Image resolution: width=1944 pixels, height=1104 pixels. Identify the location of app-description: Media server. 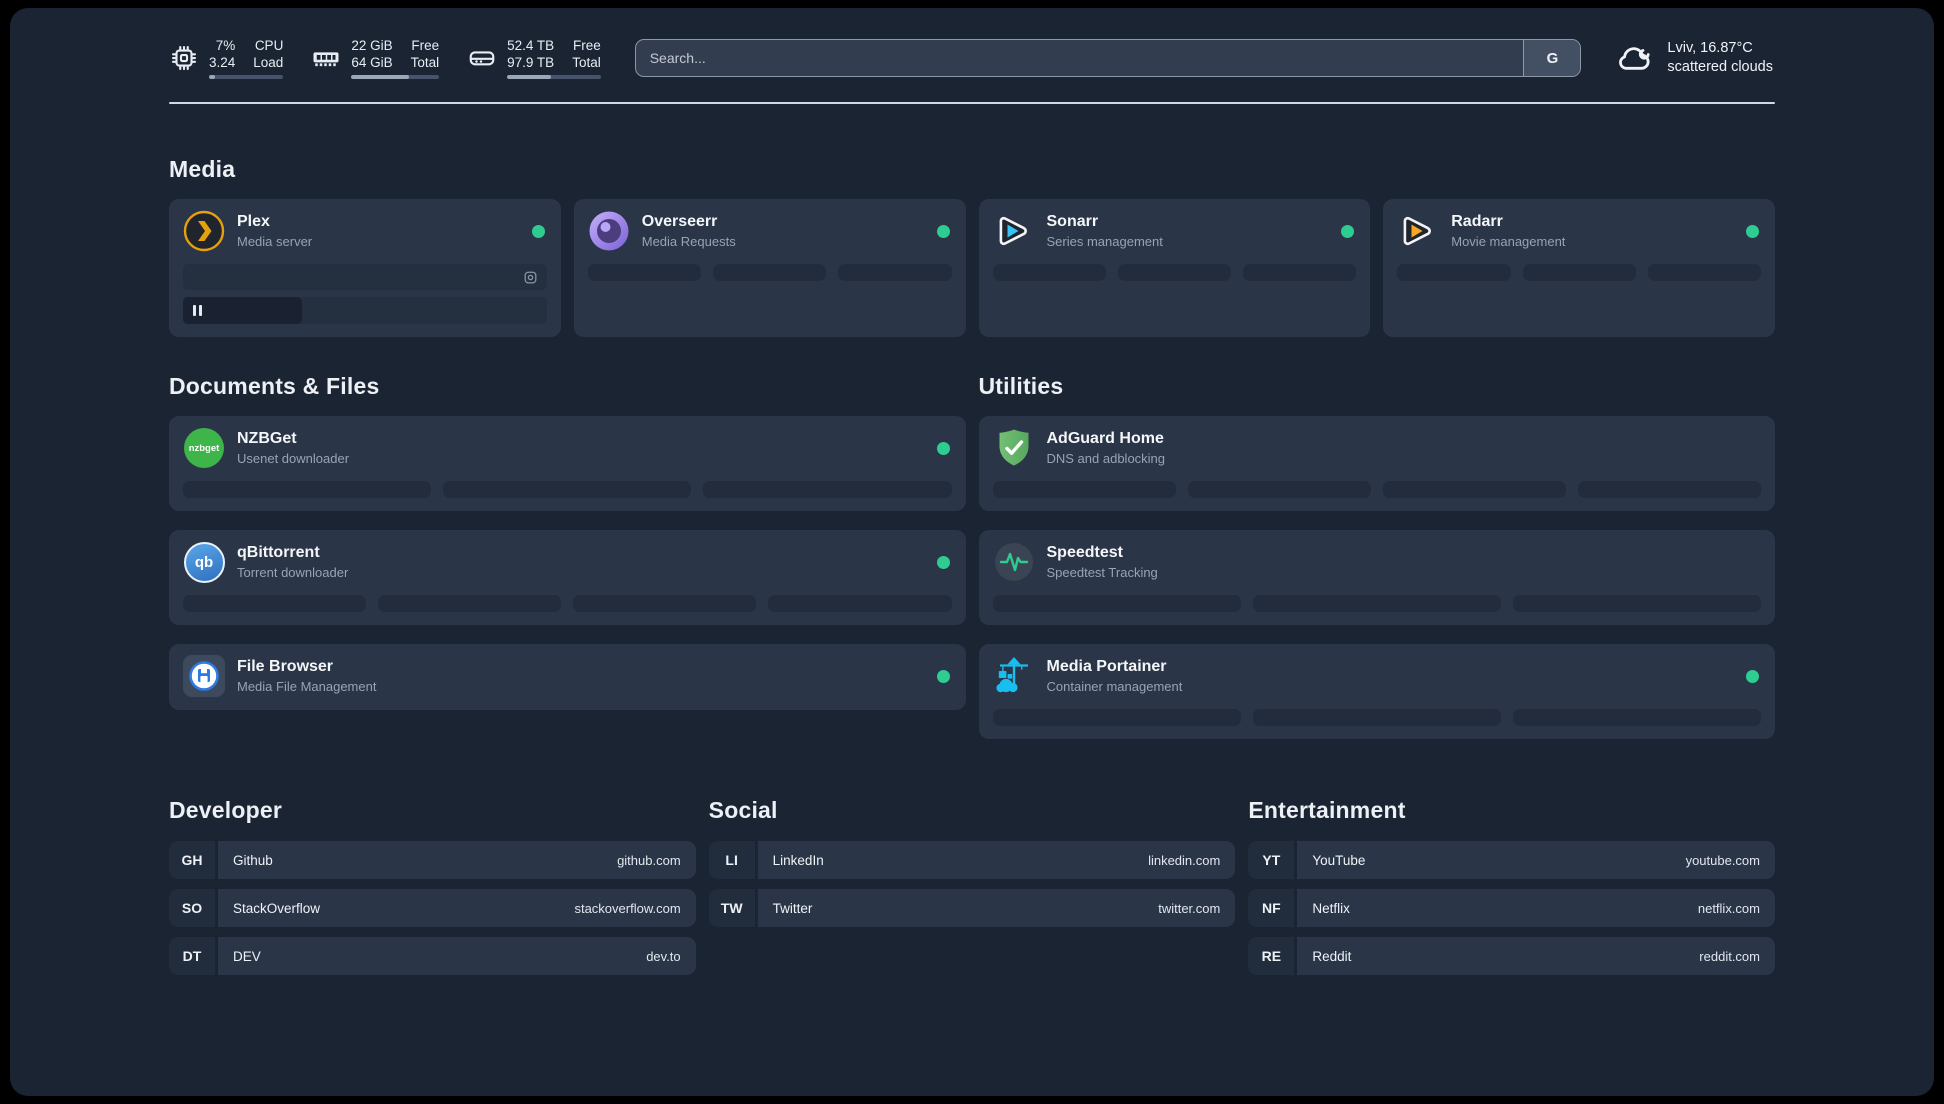
(275, 241).